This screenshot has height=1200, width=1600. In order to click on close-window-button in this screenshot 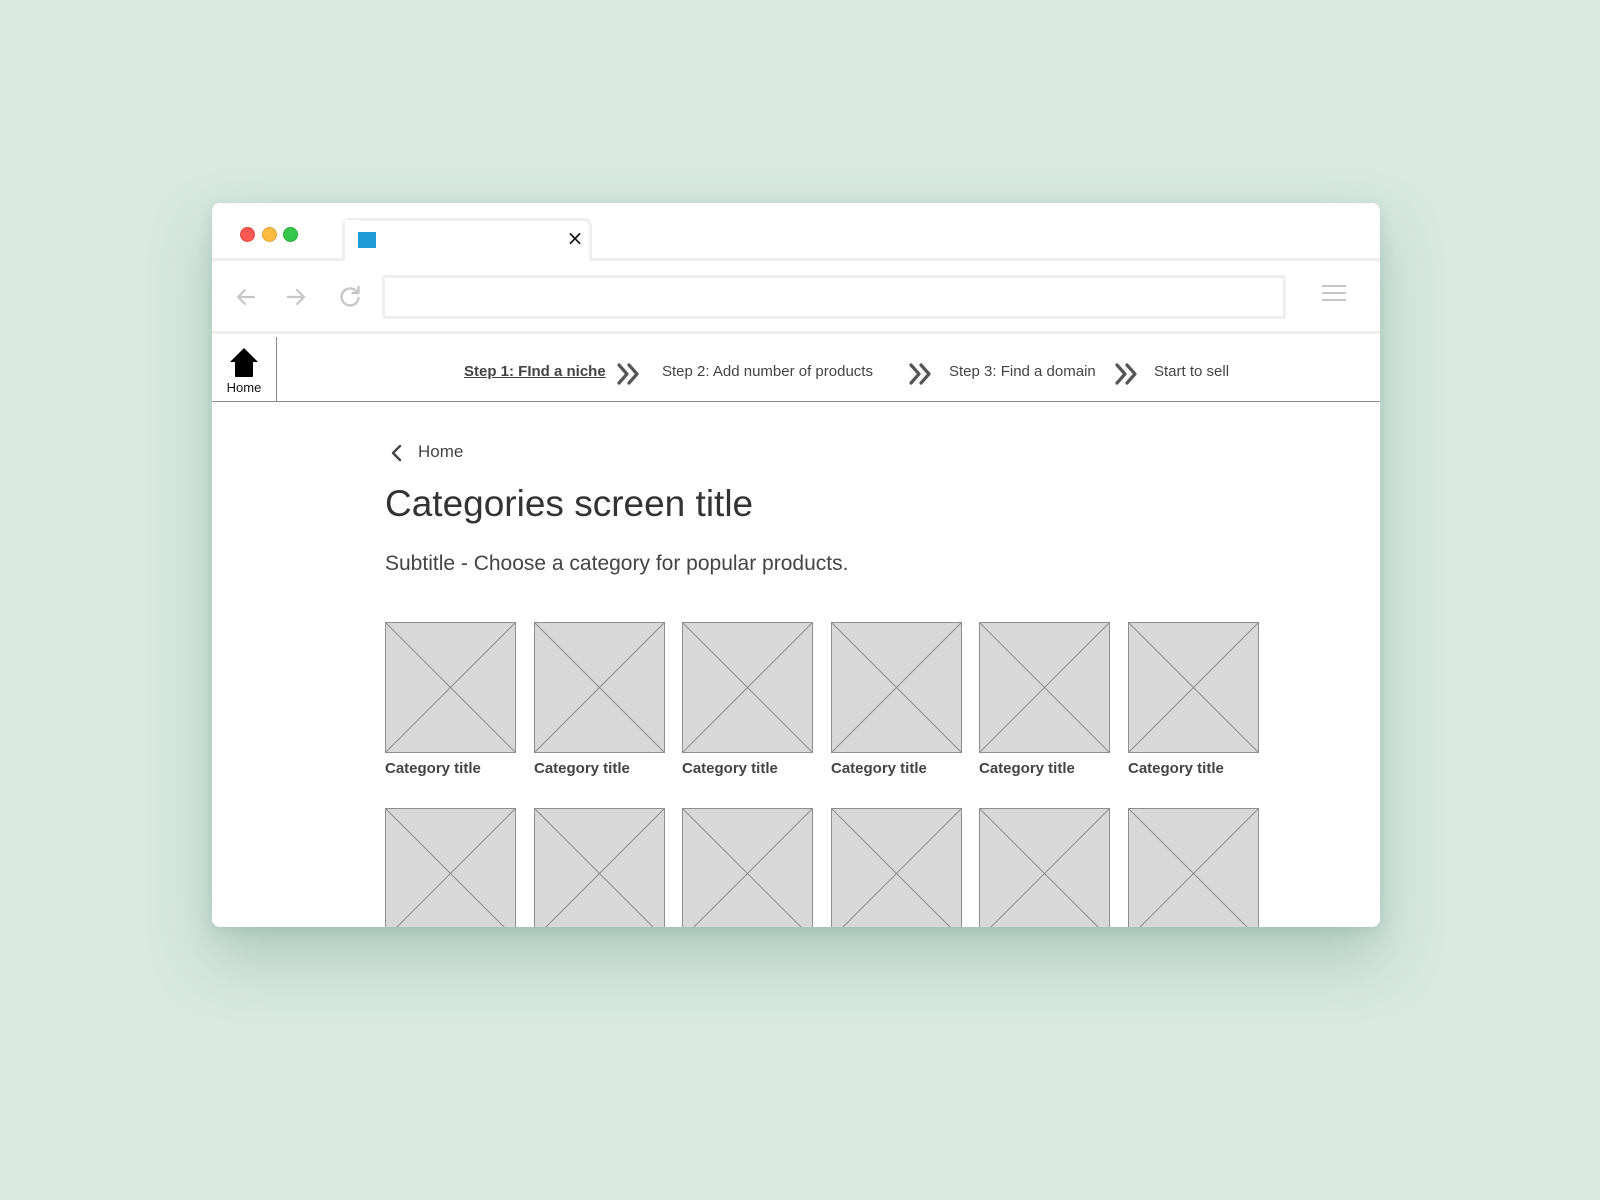, I will do `click(247, 234)`.